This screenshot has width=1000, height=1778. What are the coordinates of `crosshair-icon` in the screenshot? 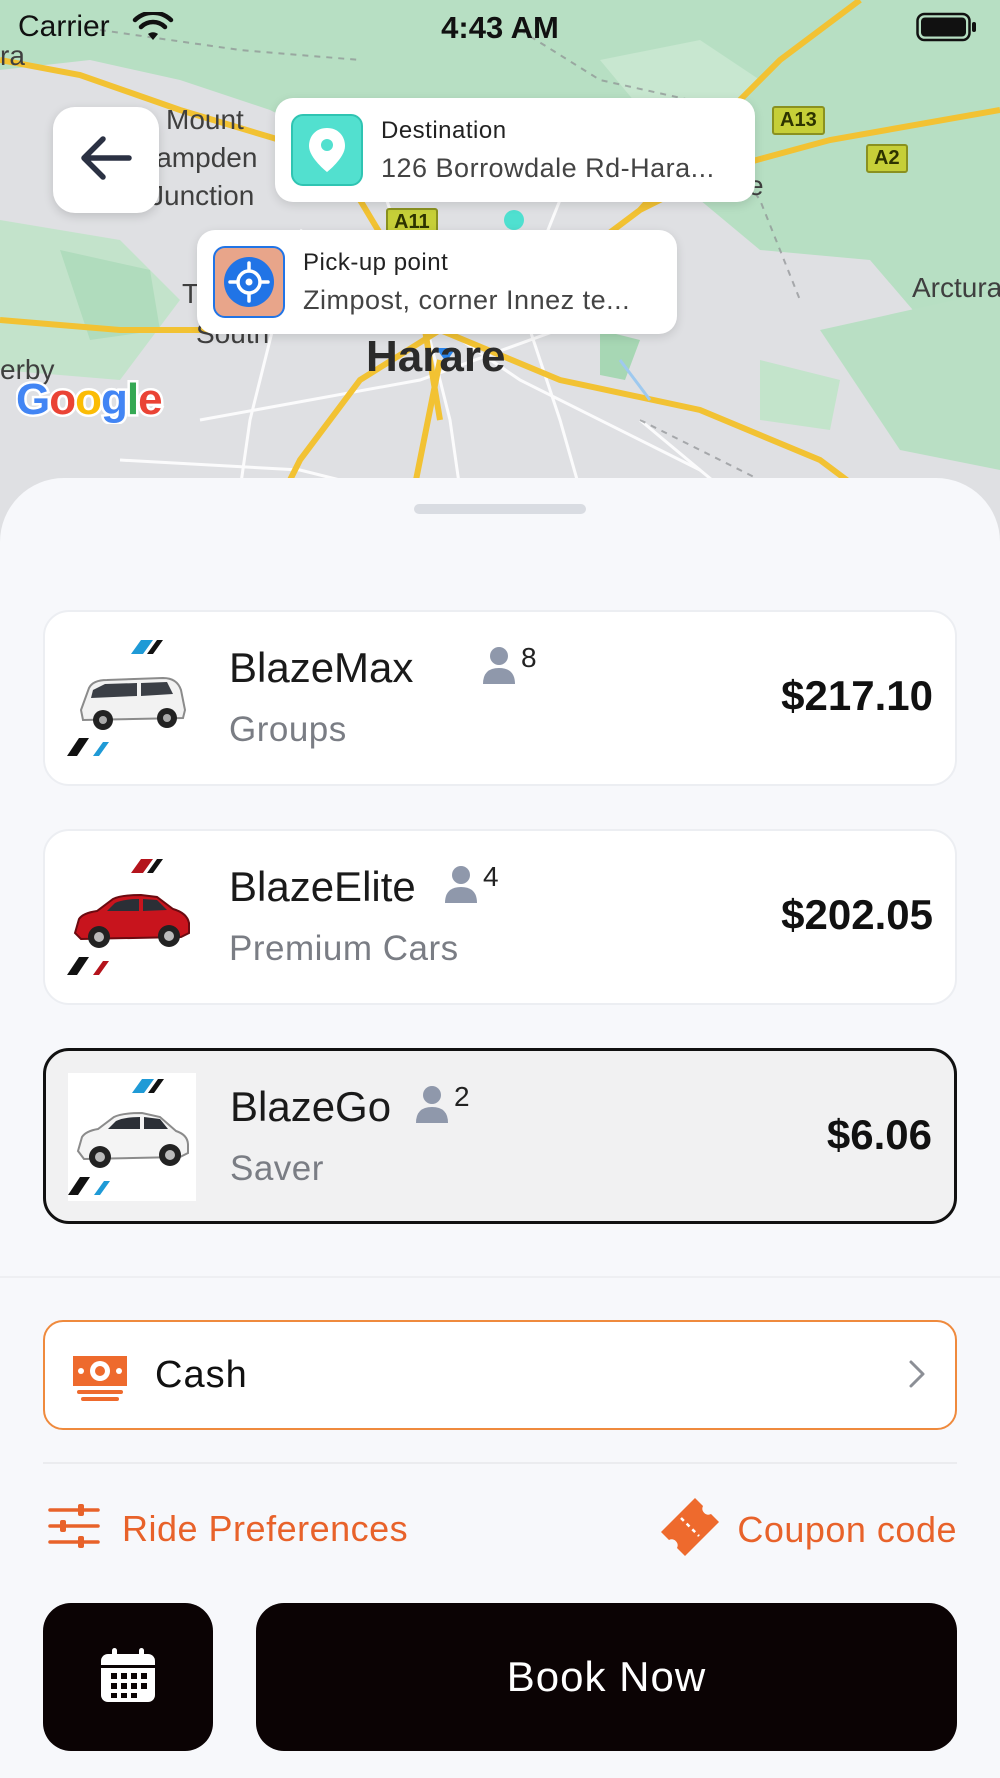 It's located at (249, 282).